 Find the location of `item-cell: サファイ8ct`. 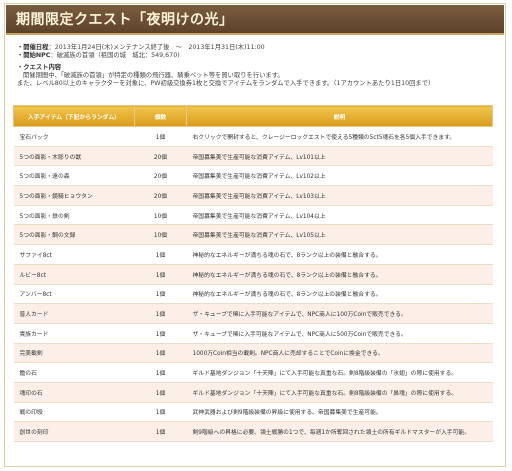

item-cell: サファイ8ct is located at coordinates (74, 254).